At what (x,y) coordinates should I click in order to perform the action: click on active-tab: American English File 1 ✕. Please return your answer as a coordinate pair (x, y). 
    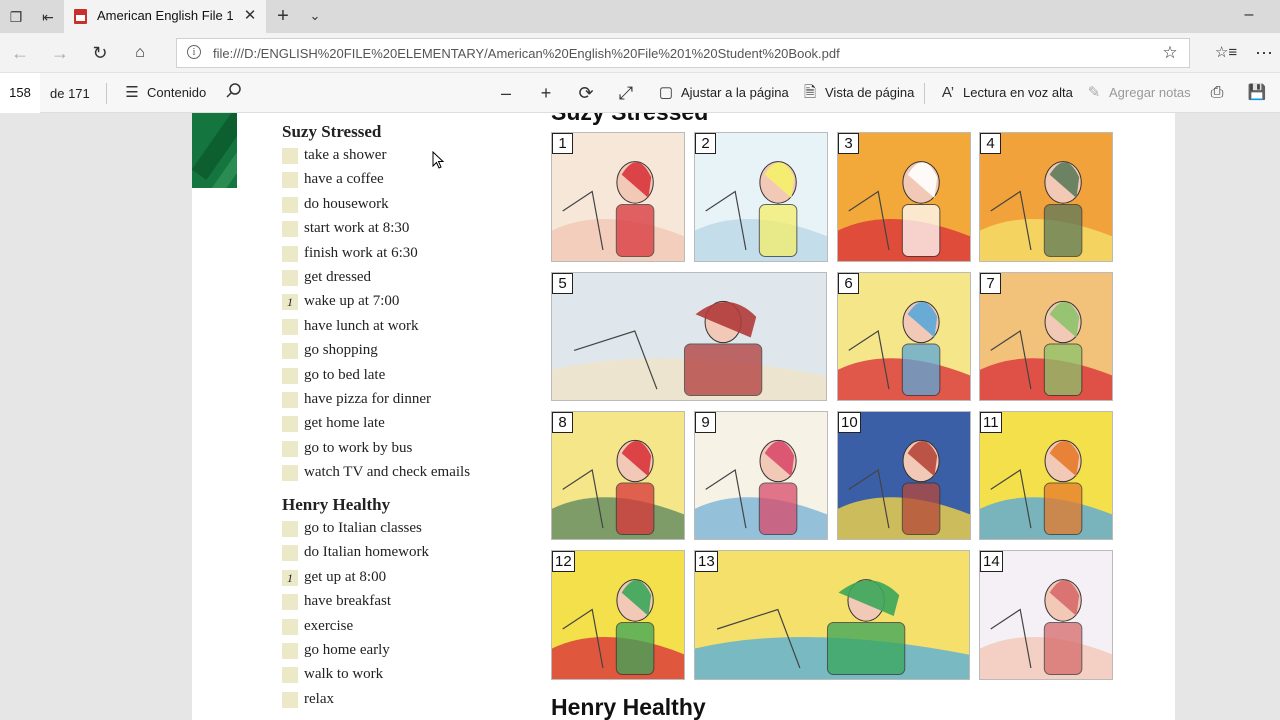
    Looking at the image, I should click on (165, 16).